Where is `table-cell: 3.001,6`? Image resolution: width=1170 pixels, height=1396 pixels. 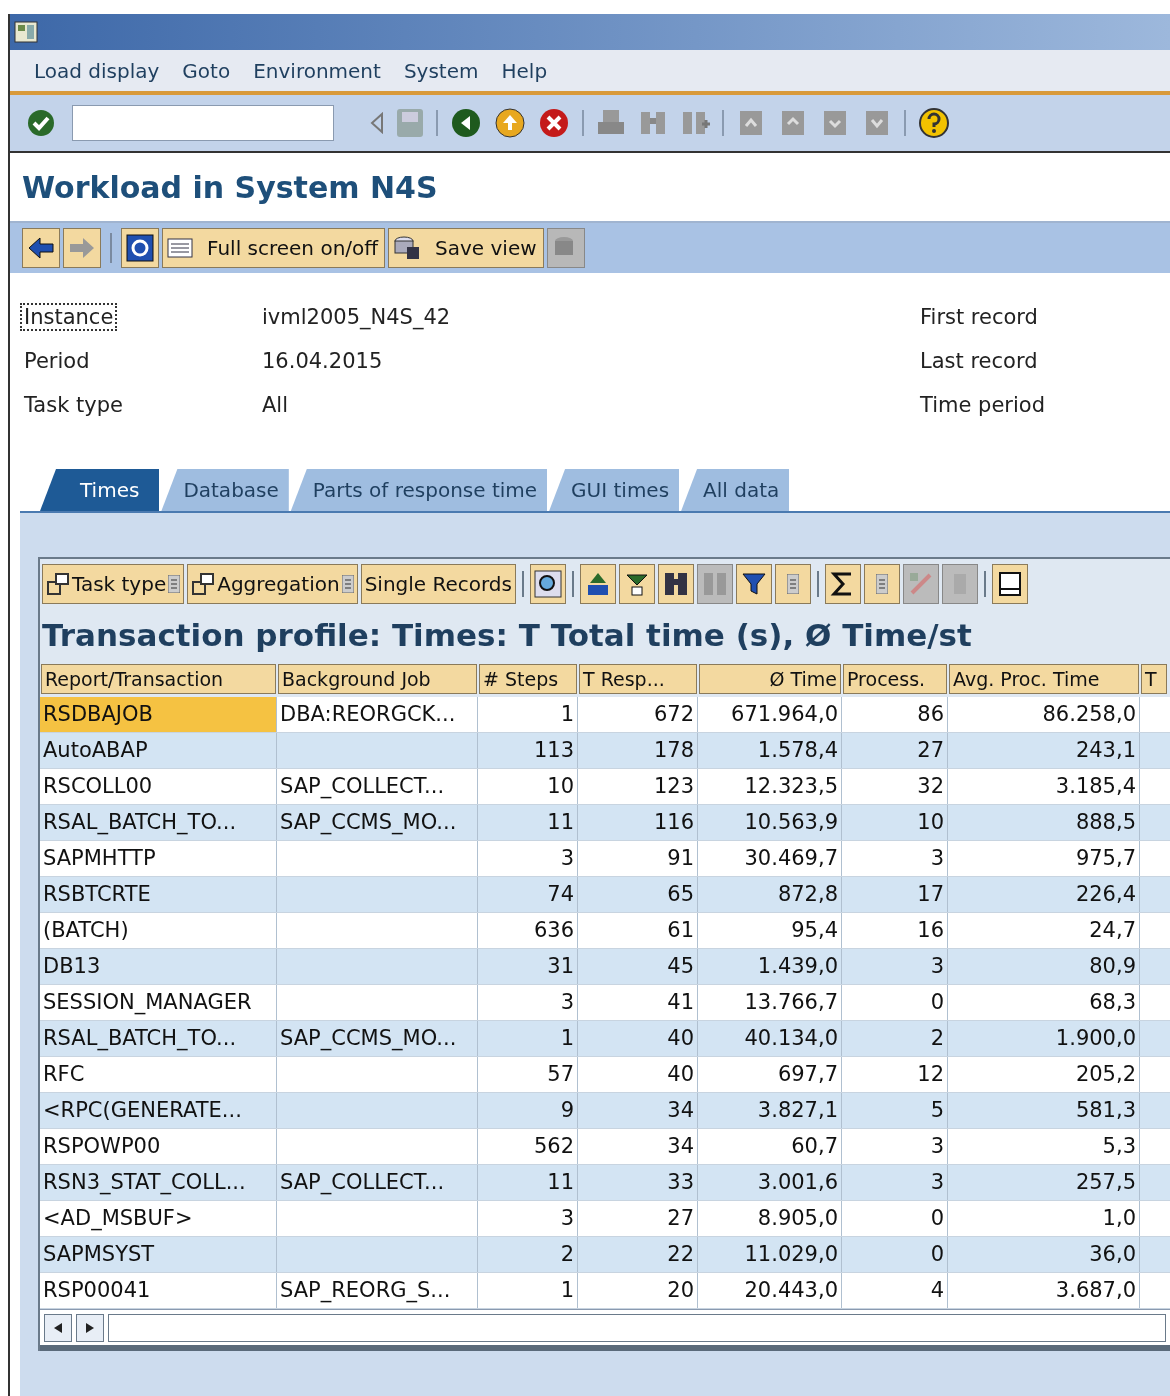 table-cell: 3.001,6 is located at coordinates (770, 1182).